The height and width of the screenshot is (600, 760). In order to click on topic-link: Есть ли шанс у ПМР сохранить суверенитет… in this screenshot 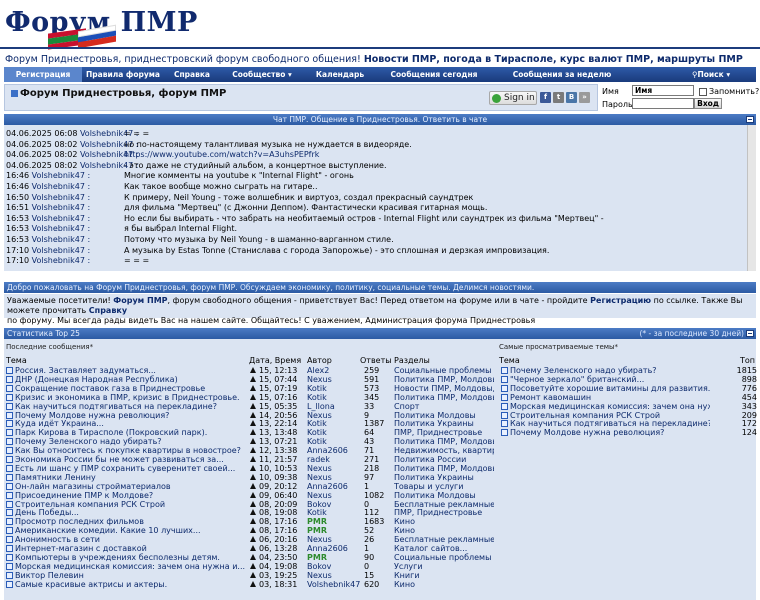, I will do `click(130, 468)`.